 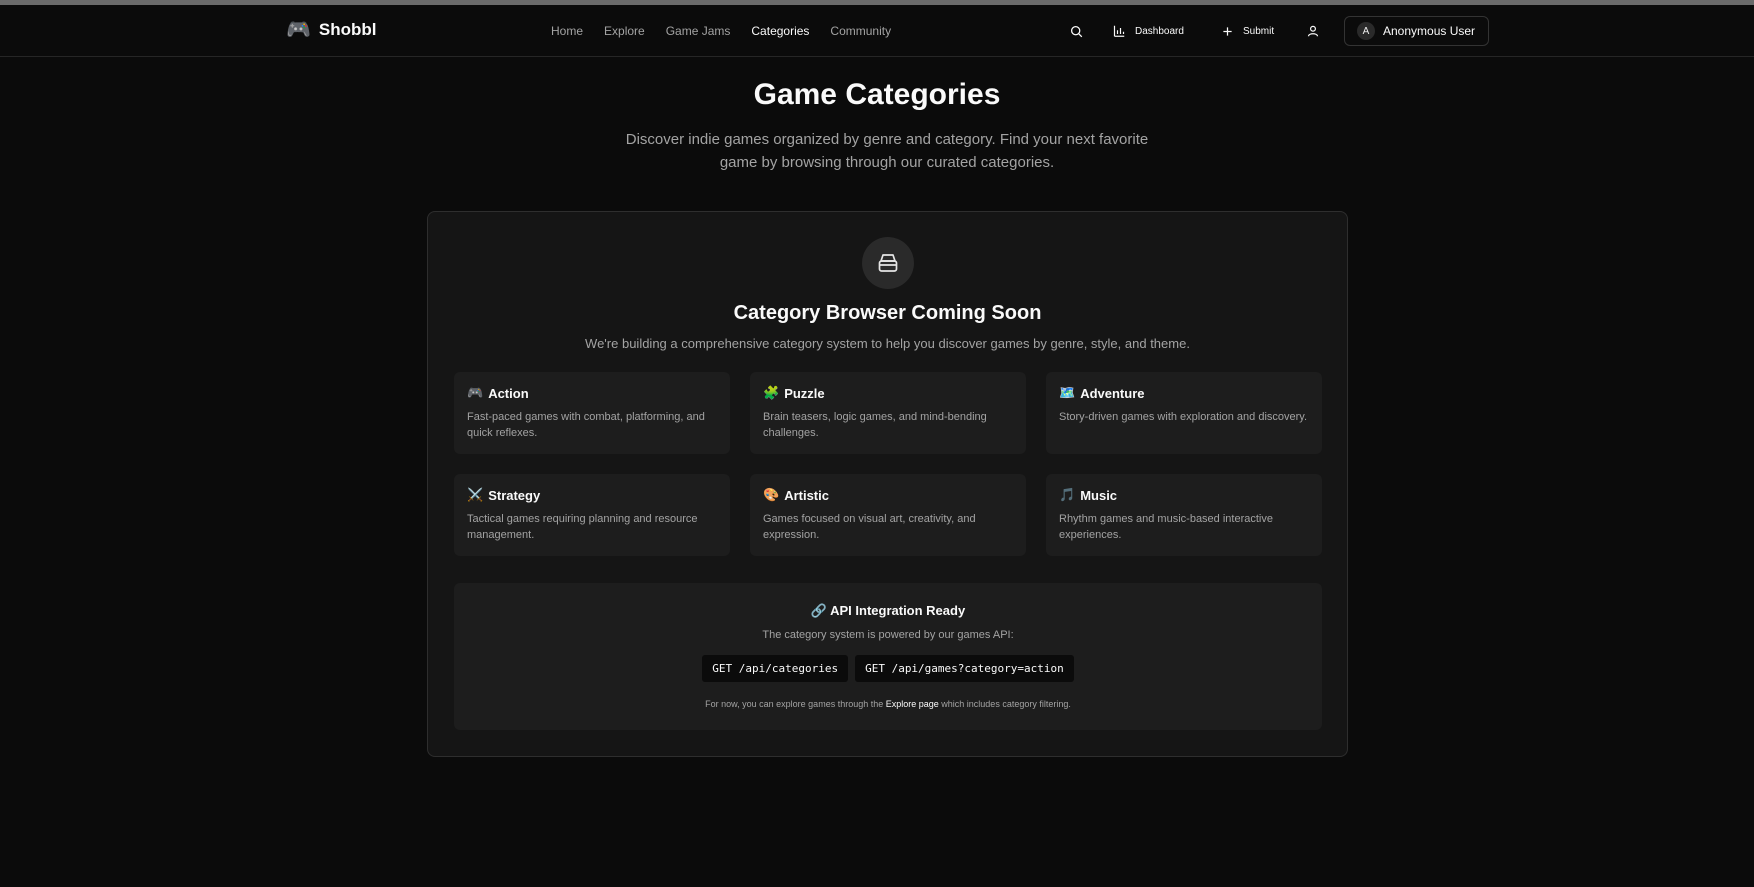 What do you see at coordinates (567, 31) in the screenshot?
I see `nav-home: Home` at bounding box center [567, 31].